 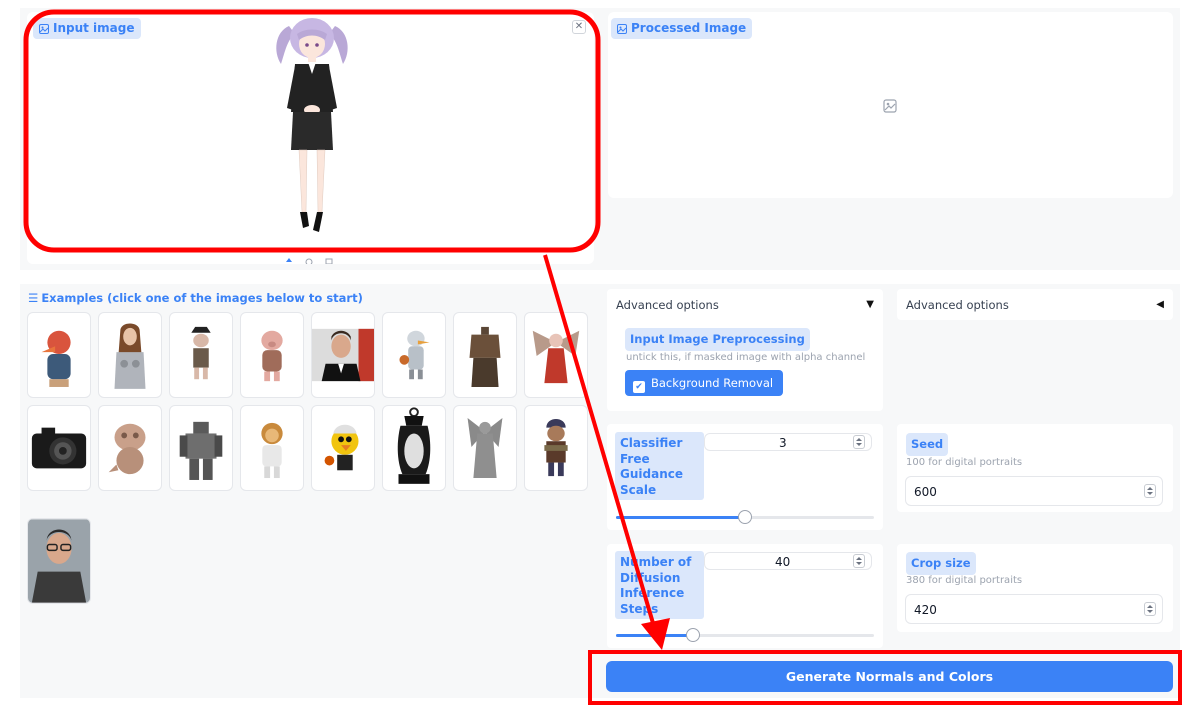 What do you see at coordinates (659, 466) in the screenshot?
I see `cfg-scale-label: Classifier Free Guidance Scale` at bounding box center [659, 466].